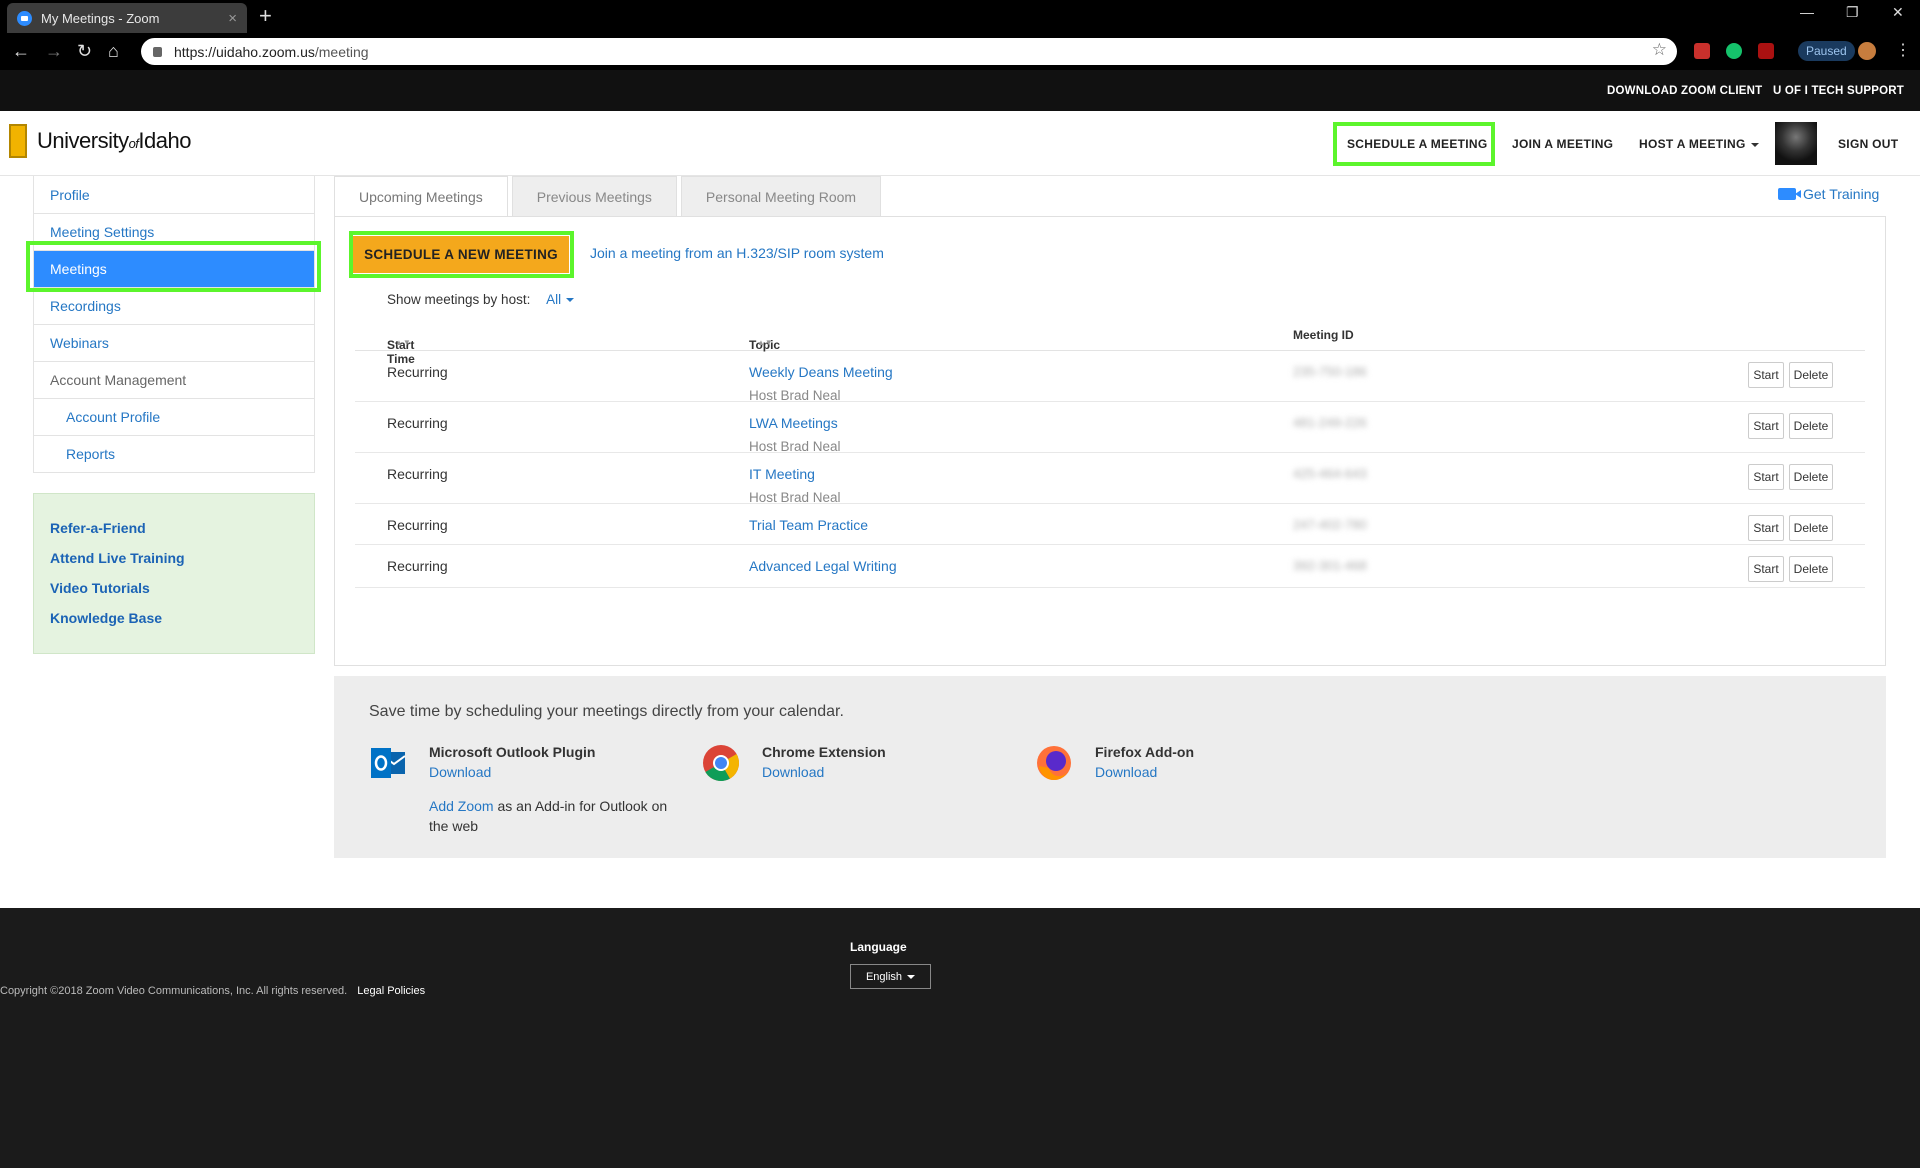 The height and width of the screenshot is (1168, 1920). I want to click on get-training-link: Get Training, so click(1828, 194).